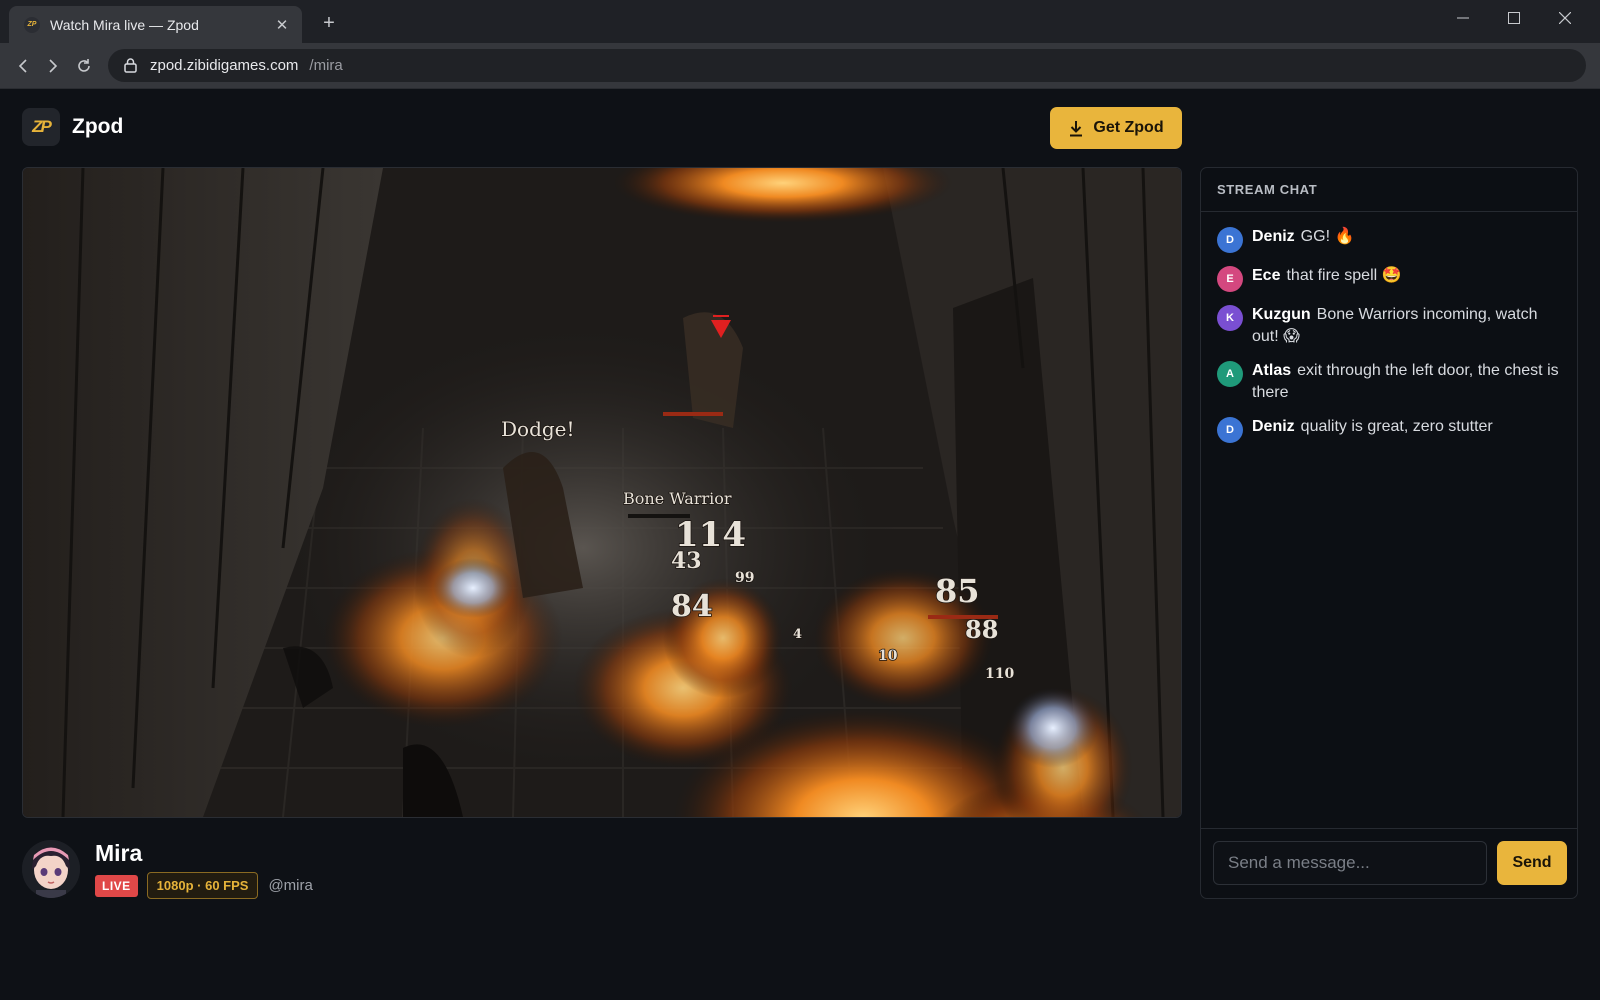 This screenshot has height=1000, width=1600. I want to click on brand: ZP Zpod, so click(72, 127).